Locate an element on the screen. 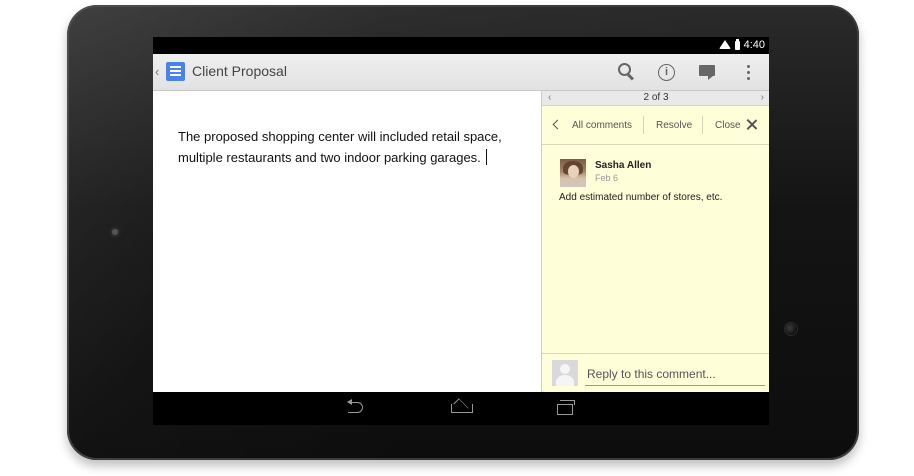 This screenshot has width=914, height=476. up-chevron-icon: ‹ is located at coordinates (157, 71).